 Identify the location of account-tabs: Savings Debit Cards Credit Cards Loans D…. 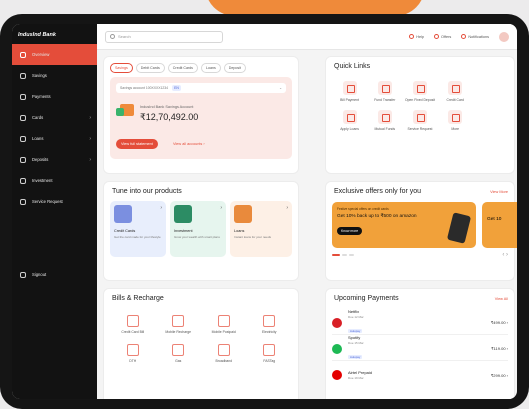
(178, 68).